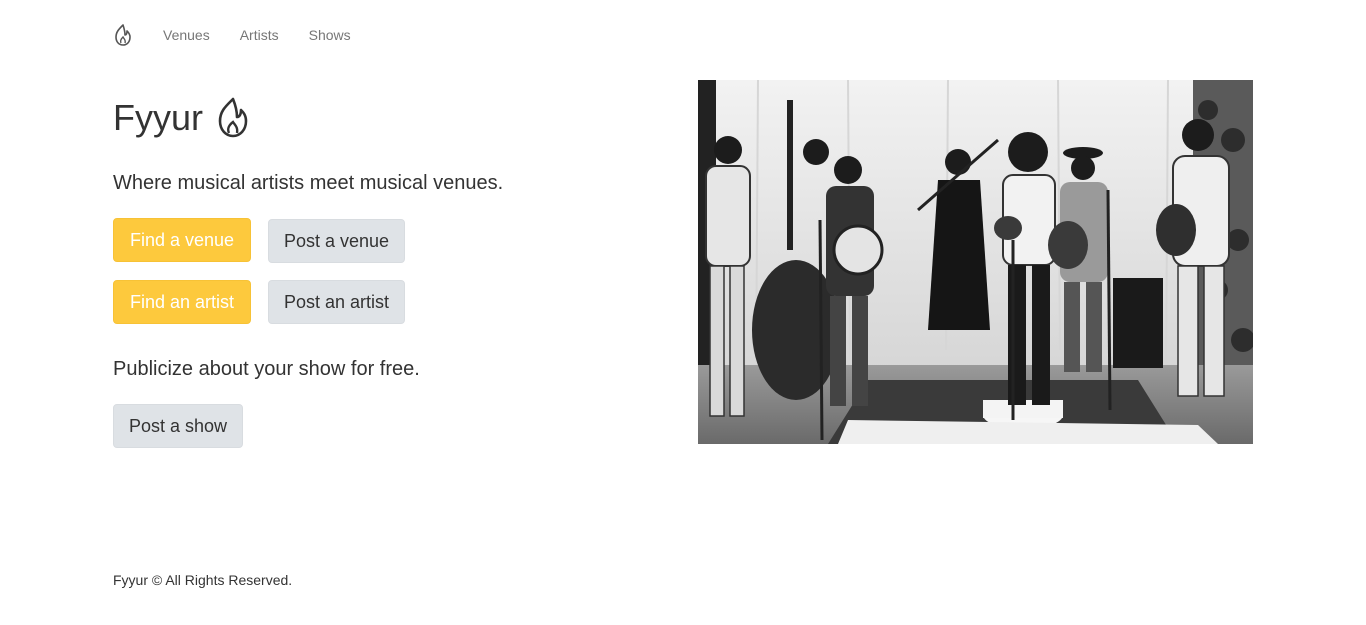 The image size is (1366, 625). What do you see at coordinates (259, 35) in the screenshot?
I see `nav-artists-link: Artists` at bounding box center [259, 35].